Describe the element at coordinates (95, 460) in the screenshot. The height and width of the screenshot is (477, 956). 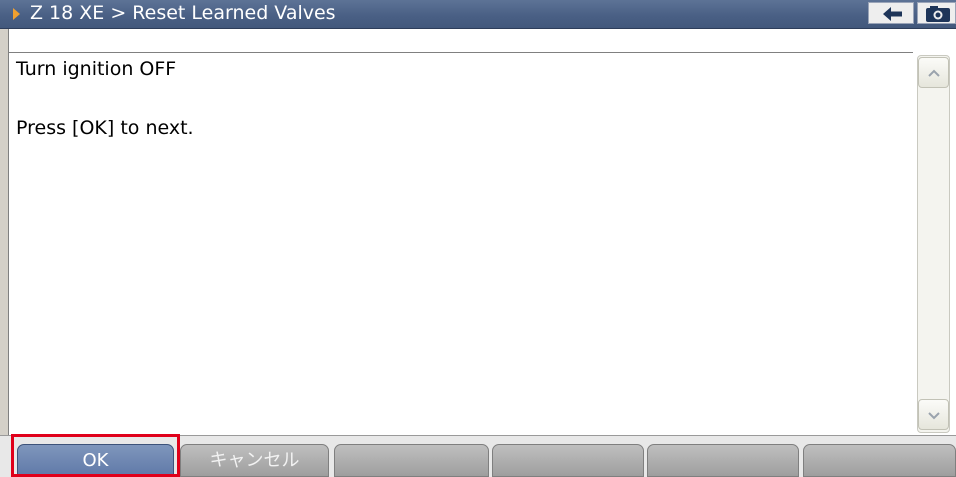
I see `ok-button: OK` at that location.